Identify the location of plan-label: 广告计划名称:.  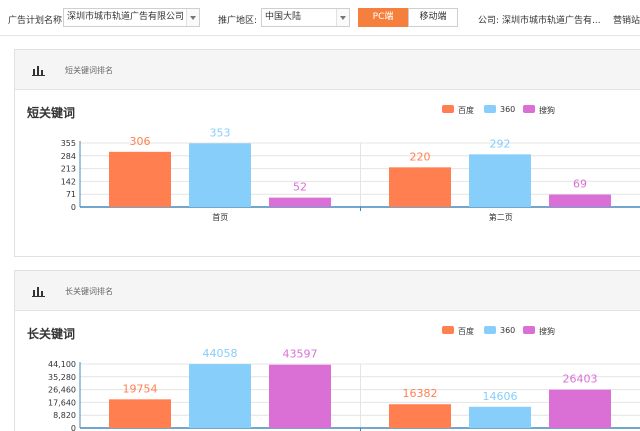
(37, 21).